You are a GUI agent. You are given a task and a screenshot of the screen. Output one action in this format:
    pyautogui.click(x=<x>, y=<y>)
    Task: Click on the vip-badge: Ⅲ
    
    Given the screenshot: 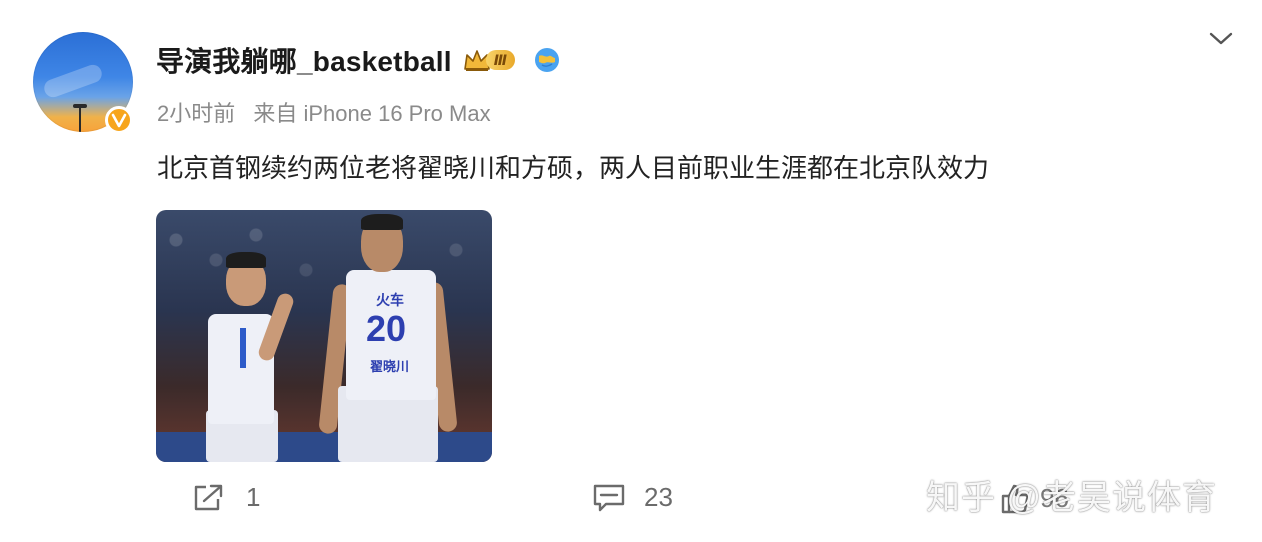 What is the action you would take?
    pyautogui.click(x=488, y=60)
    